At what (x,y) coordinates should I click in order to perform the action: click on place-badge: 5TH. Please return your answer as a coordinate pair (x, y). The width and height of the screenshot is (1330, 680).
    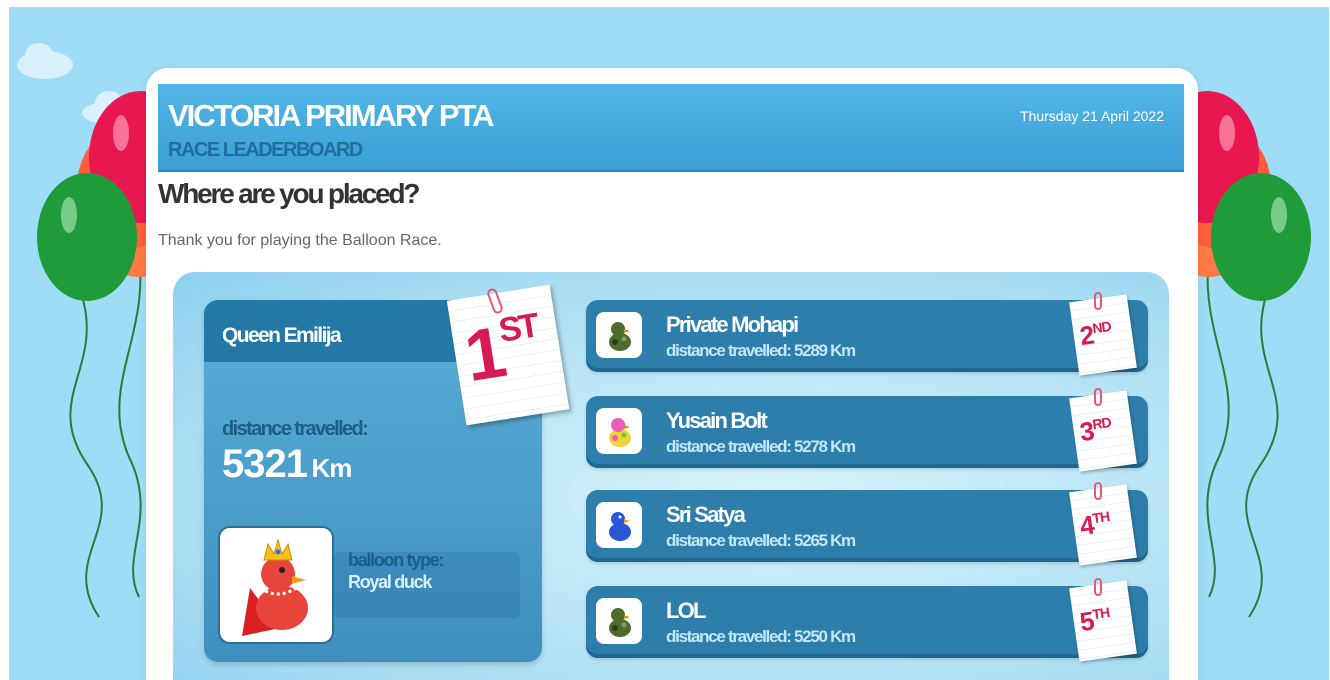
    Looking at the image, I should click on (1103, 621).